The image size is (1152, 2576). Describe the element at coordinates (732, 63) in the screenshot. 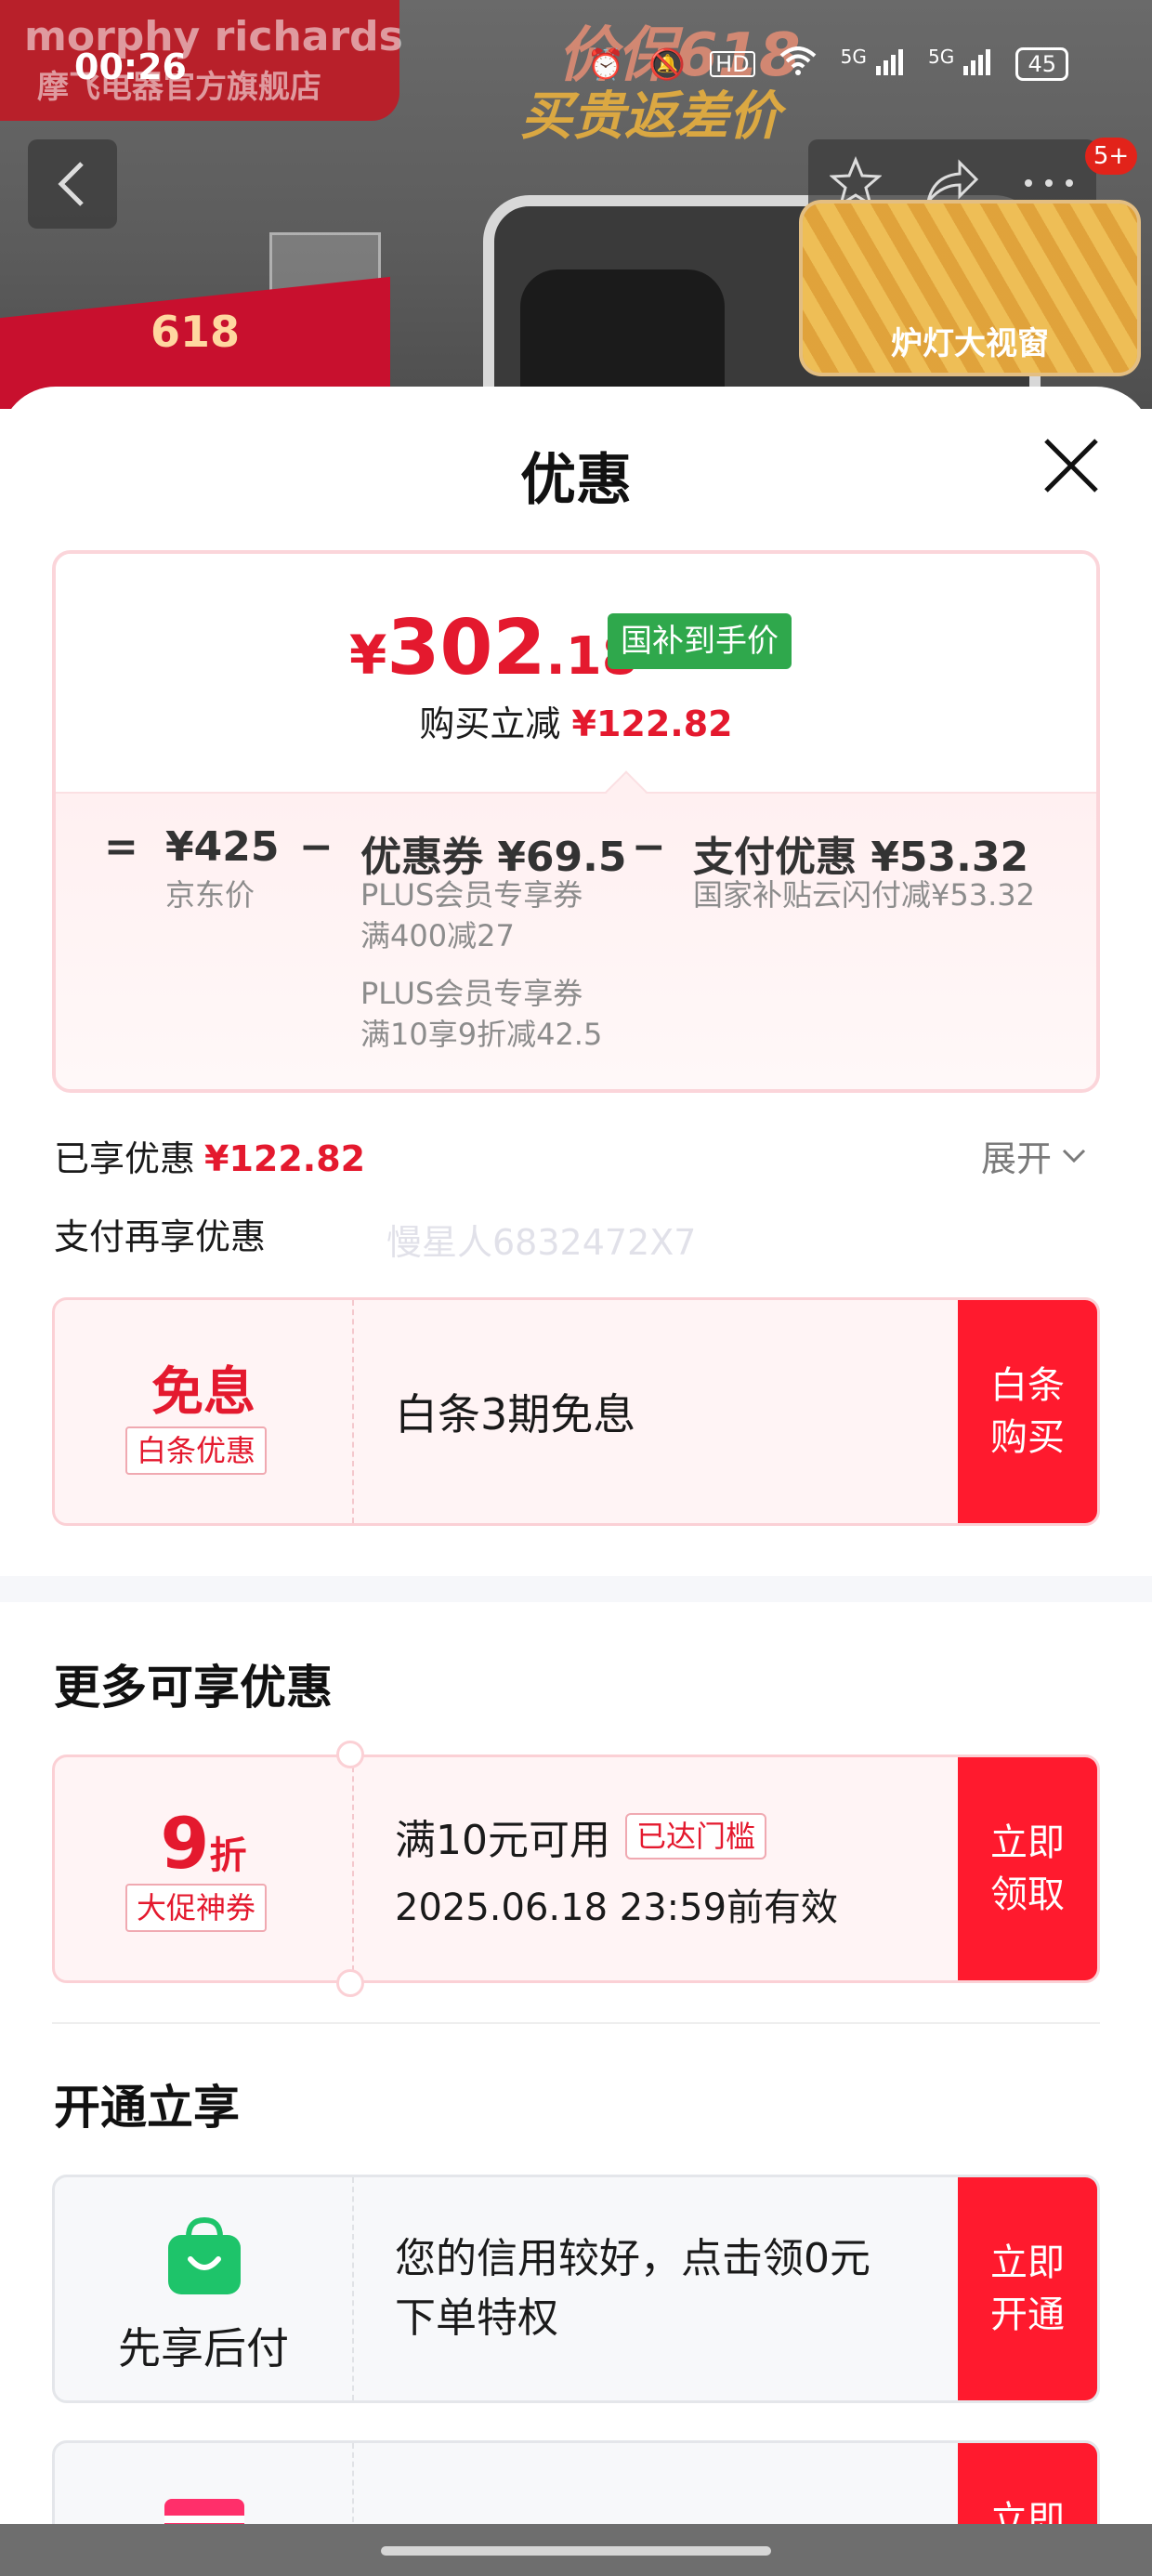

I see `hd-icon: HD` at that location.